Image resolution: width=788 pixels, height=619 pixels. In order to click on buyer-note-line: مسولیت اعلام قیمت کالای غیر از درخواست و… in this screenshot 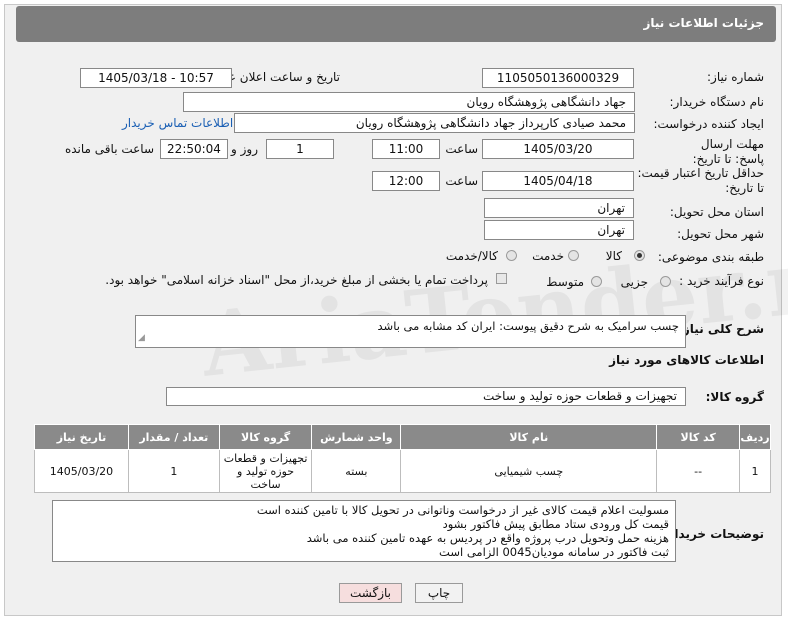, I will do `click(462, 510)`.